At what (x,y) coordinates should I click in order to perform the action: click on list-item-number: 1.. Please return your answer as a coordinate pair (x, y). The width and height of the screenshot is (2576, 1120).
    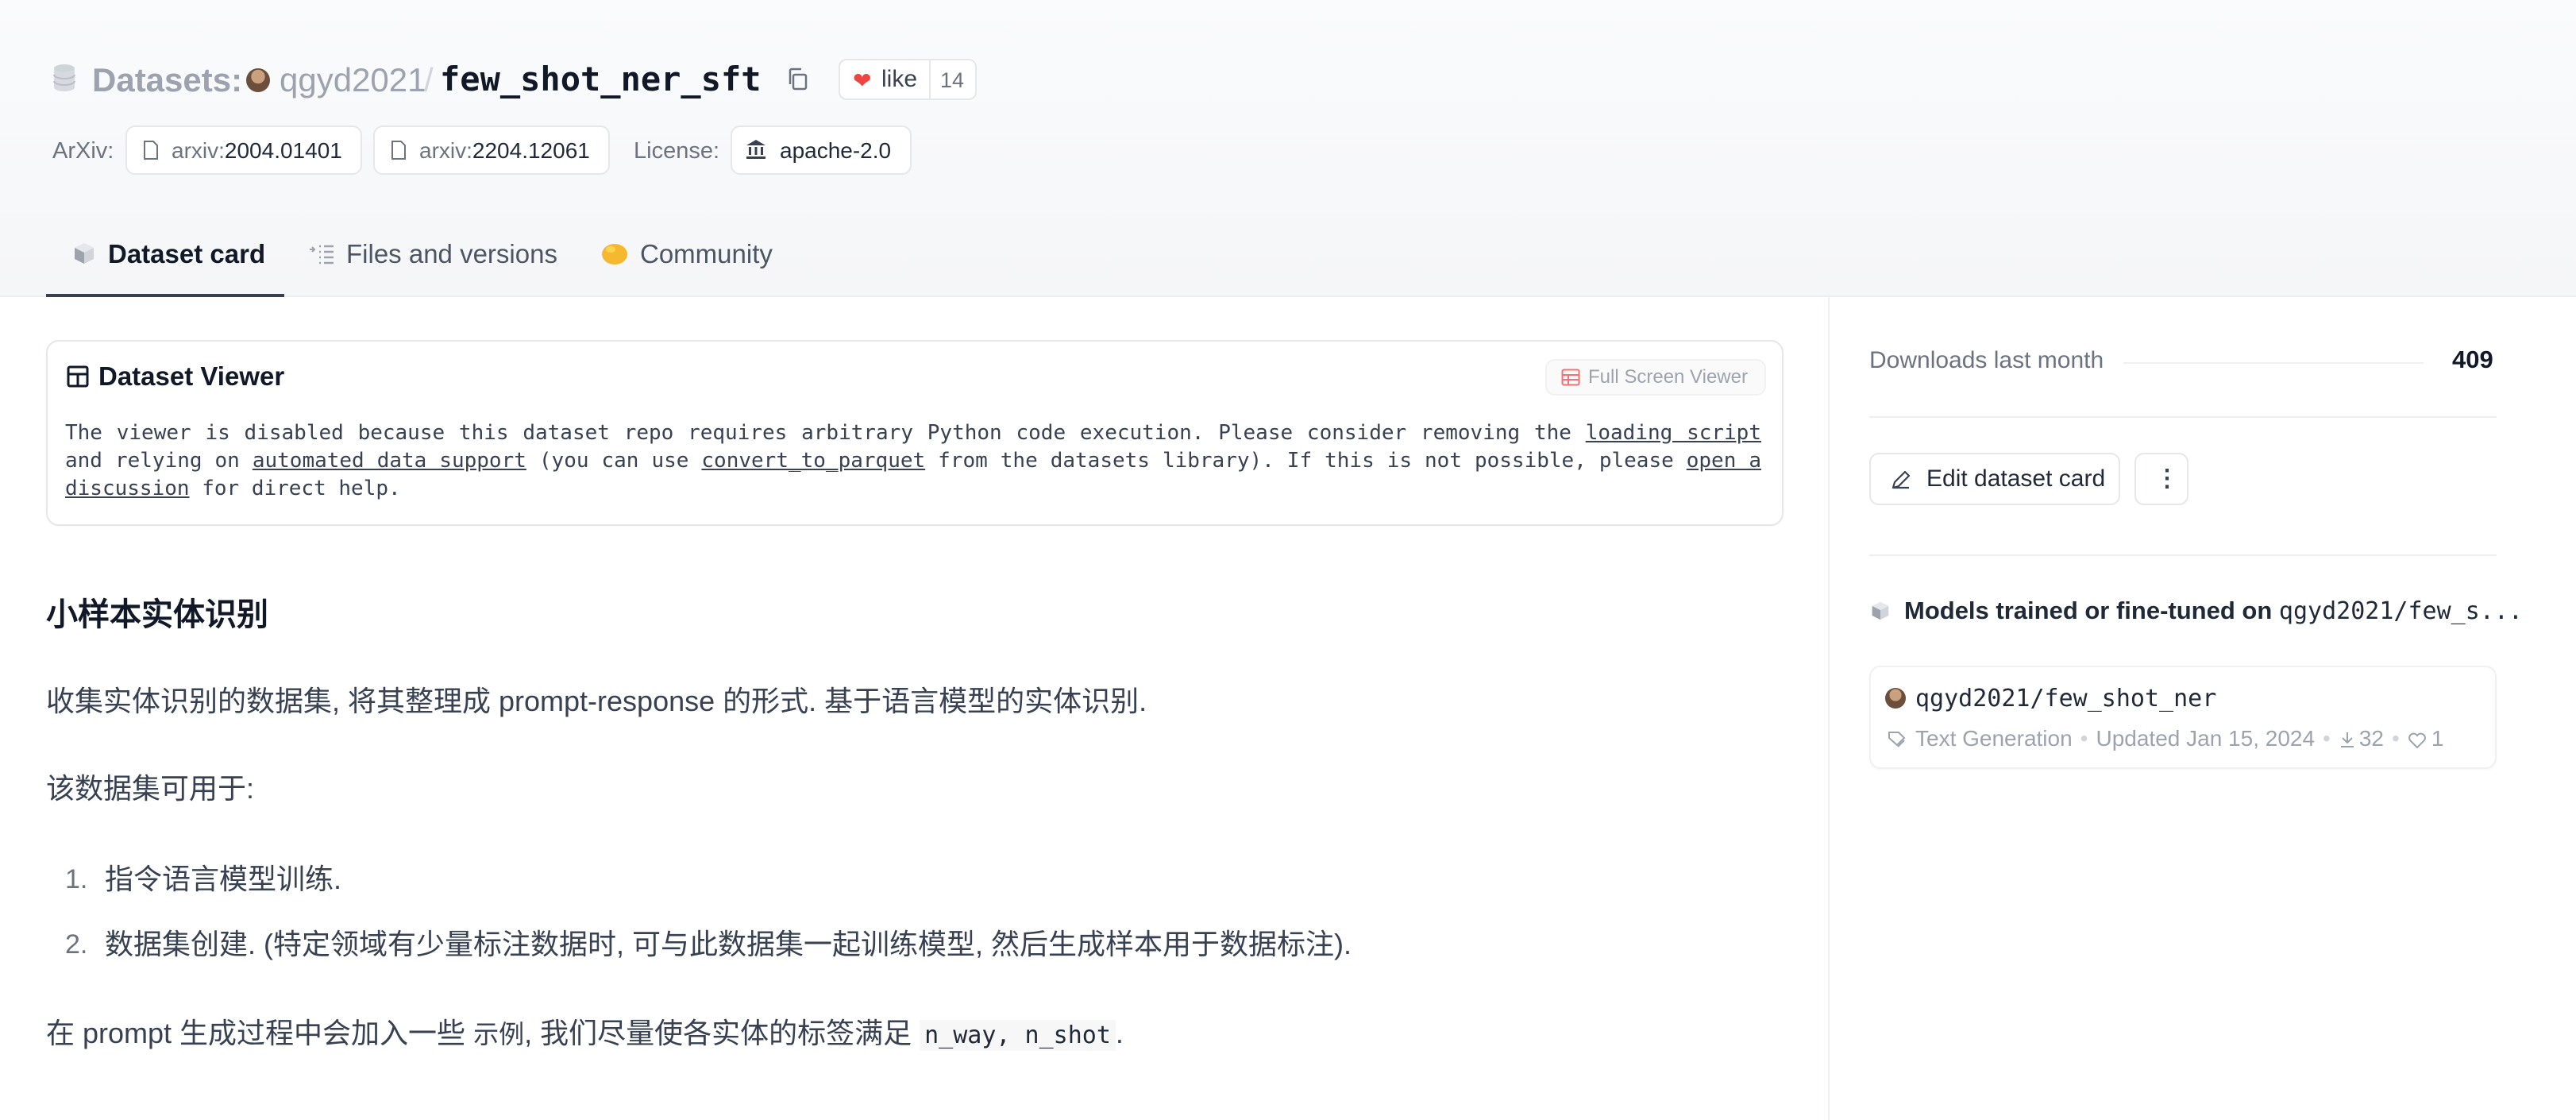
    Looking at the image, I should click on (76, 879).